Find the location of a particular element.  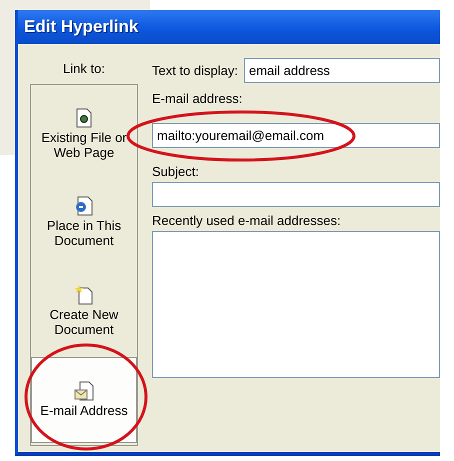

window-title: Edit Hyperlink is located at coordinates (81, 27).